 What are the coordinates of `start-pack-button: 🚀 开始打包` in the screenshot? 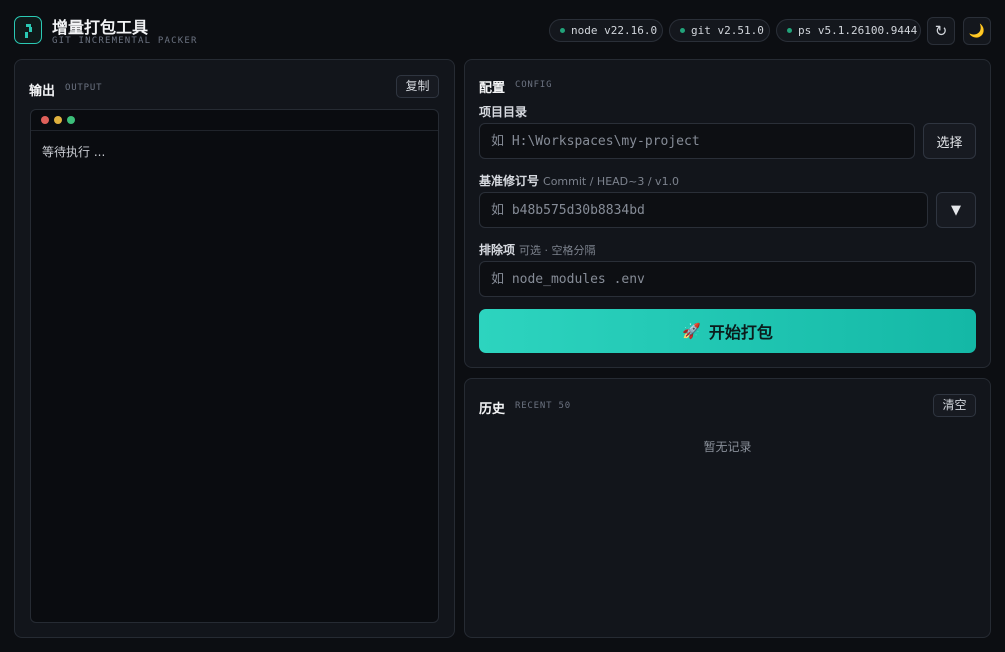 It's located at (727, 331).